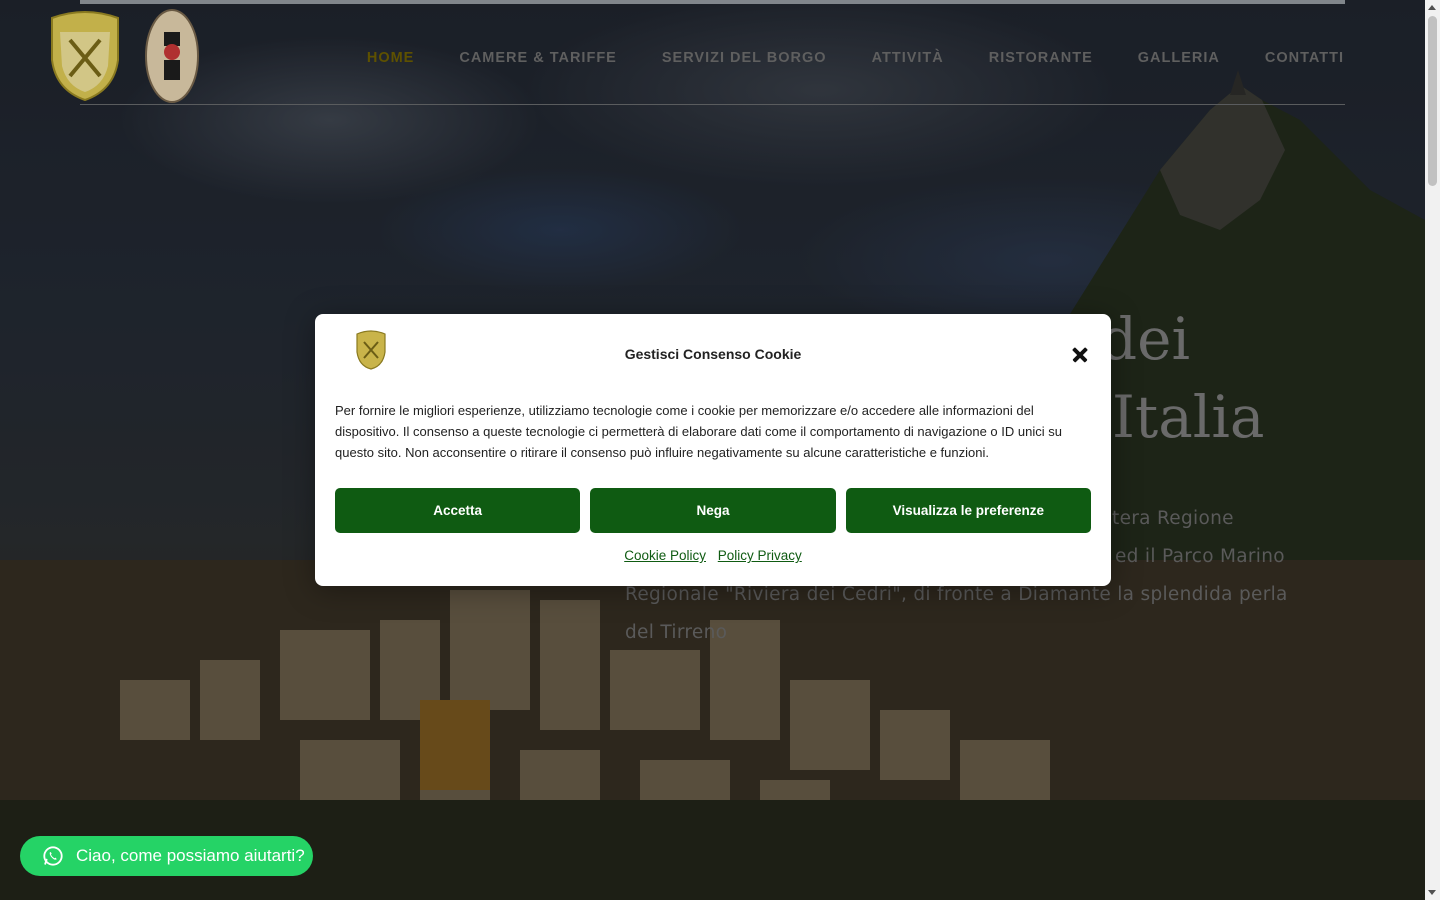 This screenshot has height=900, width=1440. What do you see at coordinates (190, 855) in the screenshot?
I see `whatsapp-chat-label: Ciao, come possiamo aiutarti?` at bounding box center [190, 855].